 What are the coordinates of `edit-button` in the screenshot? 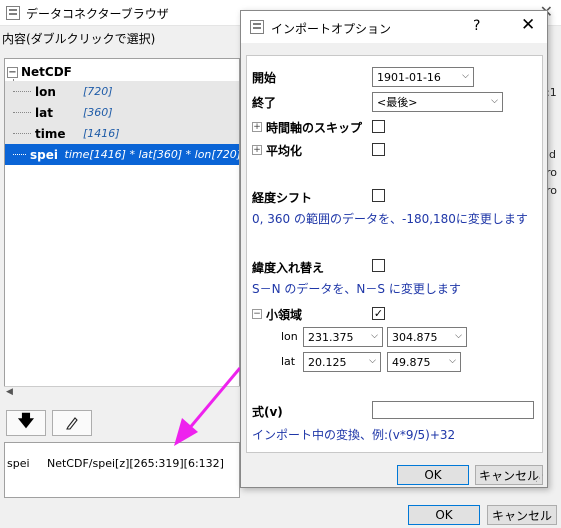 It's located at (72, 423).